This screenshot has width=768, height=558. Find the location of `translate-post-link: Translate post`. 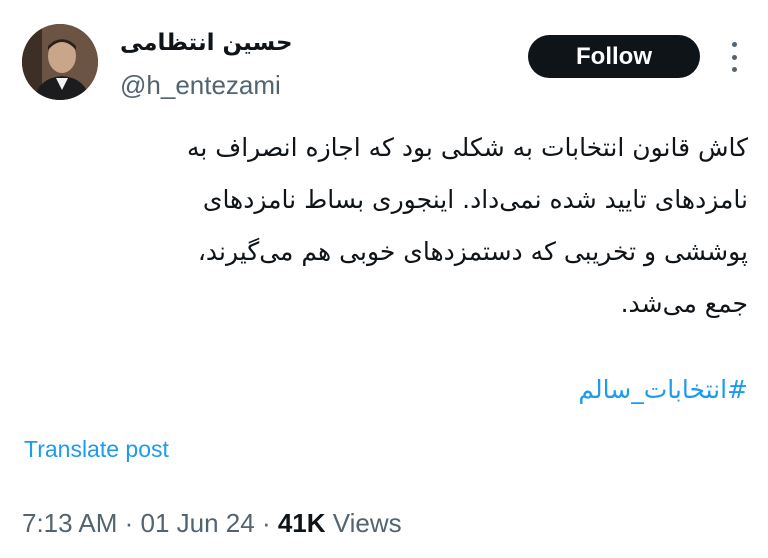

translate-post-link: Translate post is located at coordinates (96, 449).